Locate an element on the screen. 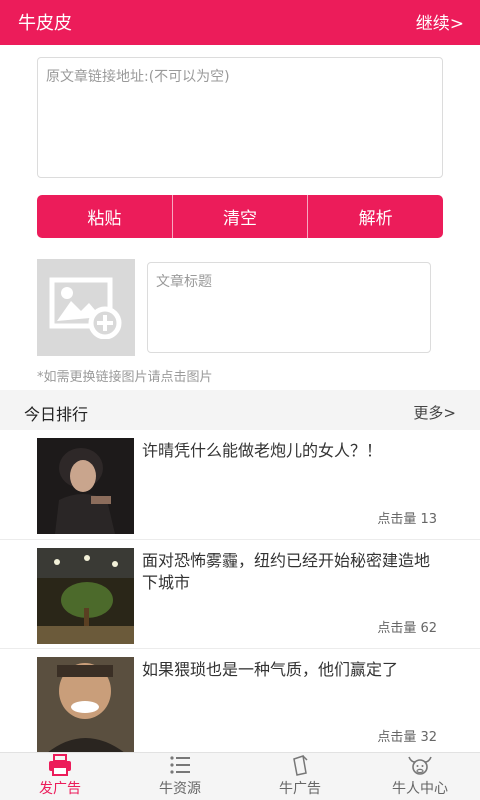 This screenshot has height=800, width=480. tab-label: 牛人中心 is located at coordinates (420, 789).